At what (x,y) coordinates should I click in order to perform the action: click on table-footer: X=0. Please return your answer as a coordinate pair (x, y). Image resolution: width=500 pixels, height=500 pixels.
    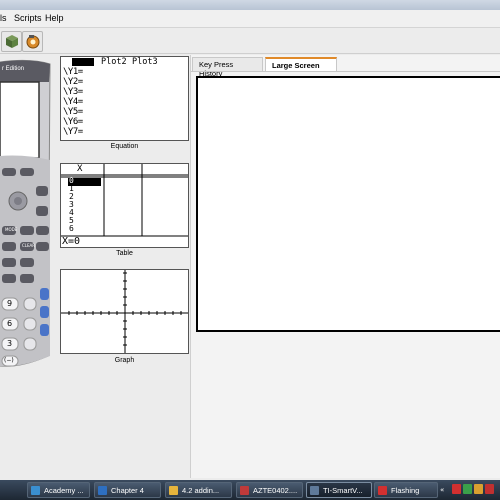
    Looking at the image, I should click on (71, 241).